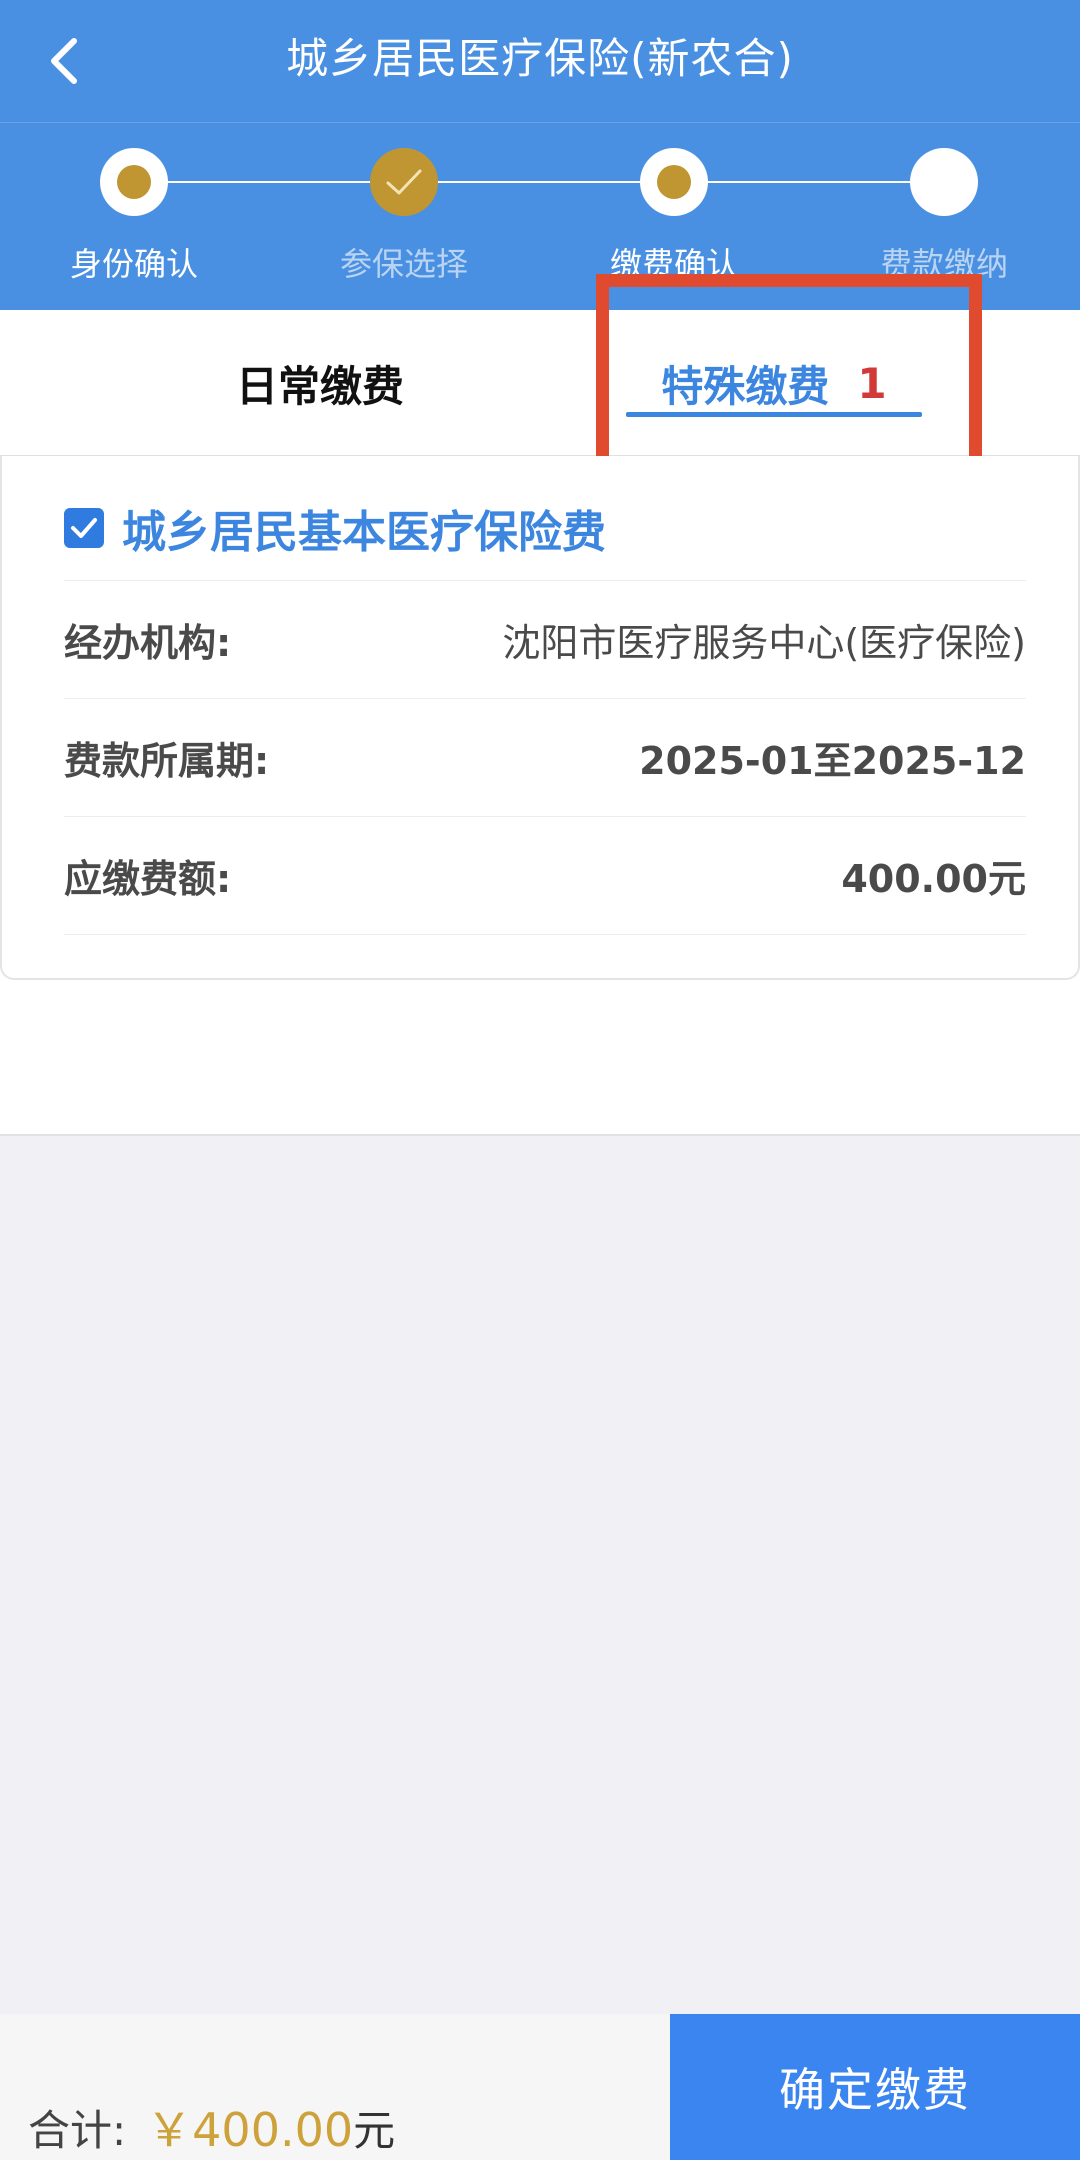 Image resolution: width=1080 pixels, height=2160 pixels. Describe the element at coordinates (211, 2087) in the screenshot. I see `total-summary: 合计: ￥400.00 元` at that location.